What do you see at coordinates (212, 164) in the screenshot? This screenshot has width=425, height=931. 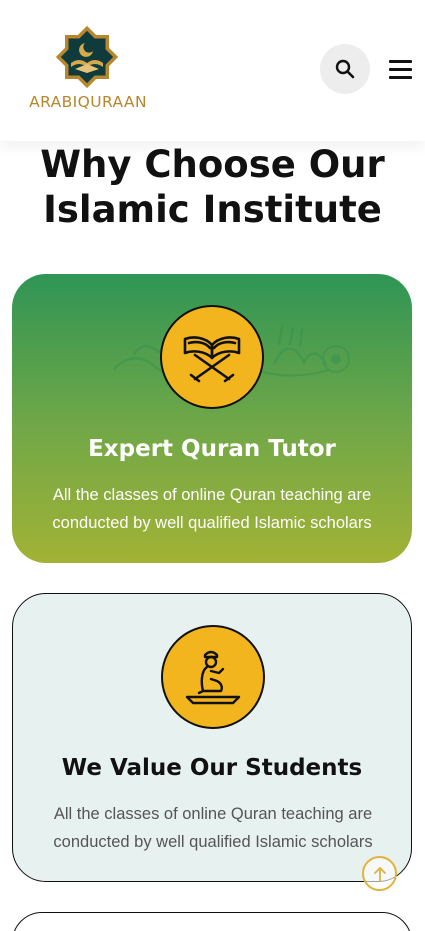 I see `section-title-line1: Why Choose Our` at bounding box center [212, 164].